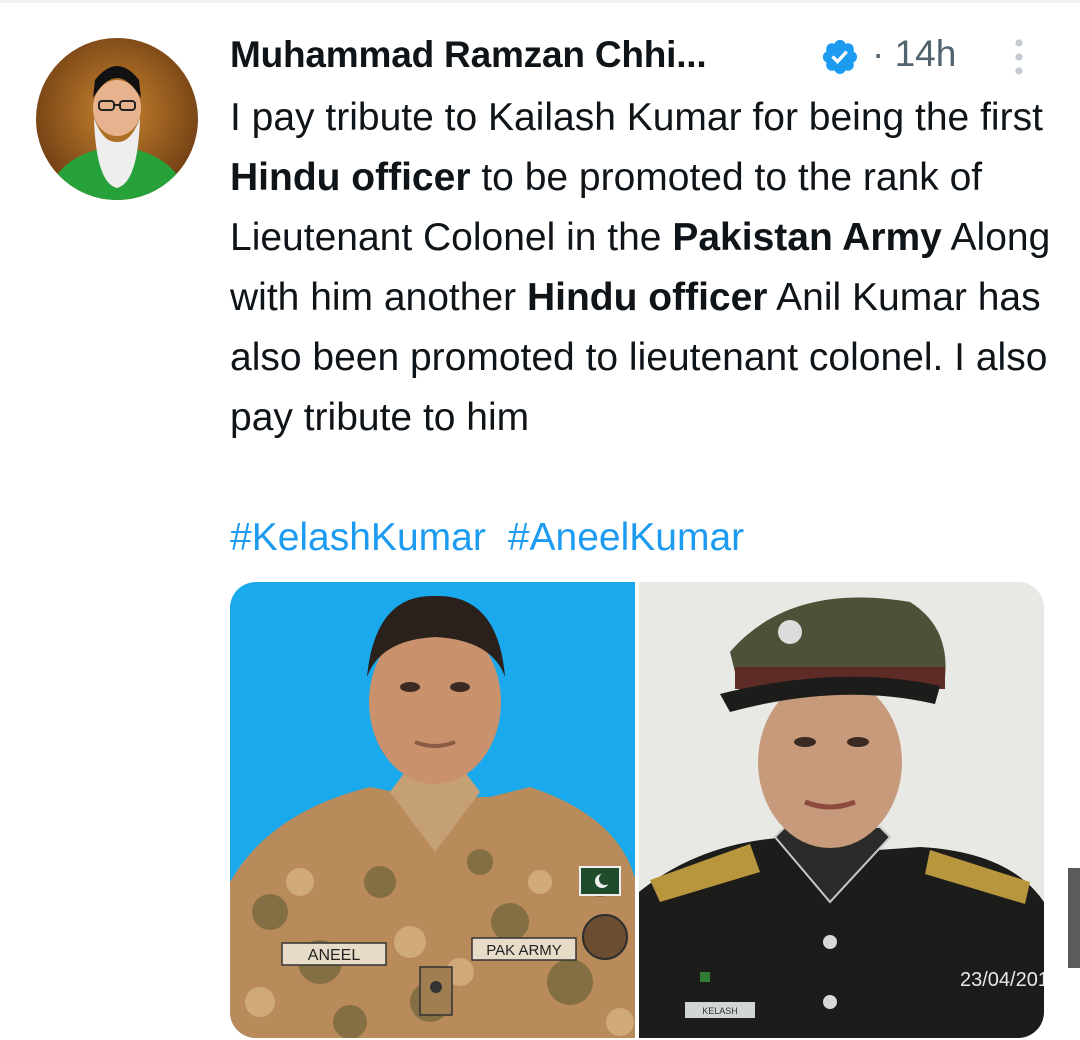 This screenshot has width=1080, height=1040. Describe the element at coordinates (334, 955) in the screenshot. I see `name-tape-left: ANEEL` at that location.